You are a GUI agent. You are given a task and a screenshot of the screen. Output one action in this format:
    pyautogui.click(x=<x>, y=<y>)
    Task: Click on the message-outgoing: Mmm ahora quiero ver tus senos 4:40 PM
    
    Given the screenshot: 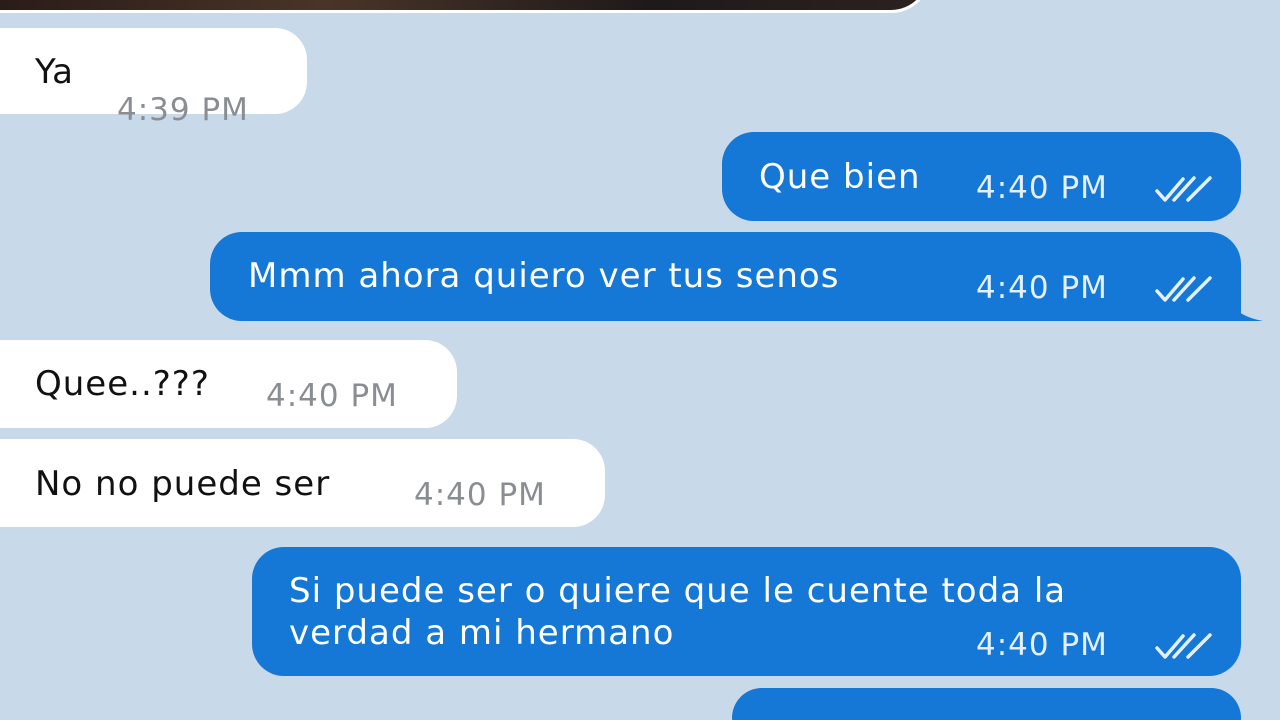 What is the action you would take?
    pyautogui.click(x=736, y=276)
    